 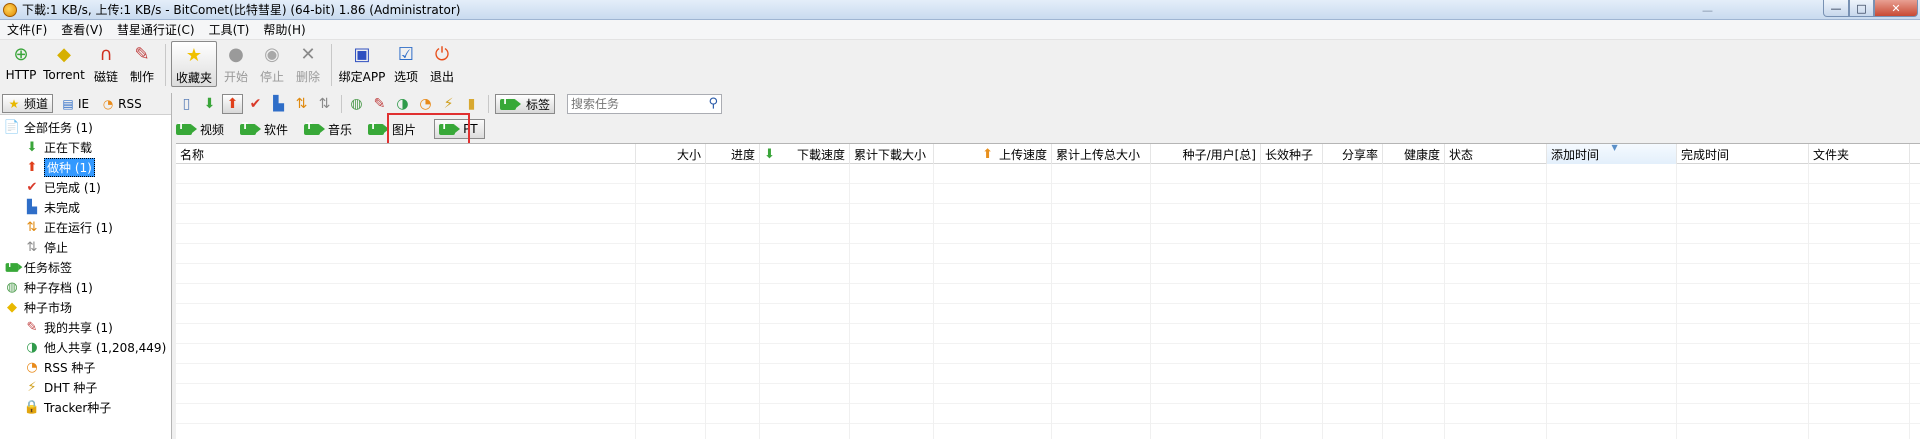 What do you see at coordinates (85, 227) in the screenshot?
I see `tree-item-running: ⇅ 正在运行 (1)` at bounding box center [85, 227].